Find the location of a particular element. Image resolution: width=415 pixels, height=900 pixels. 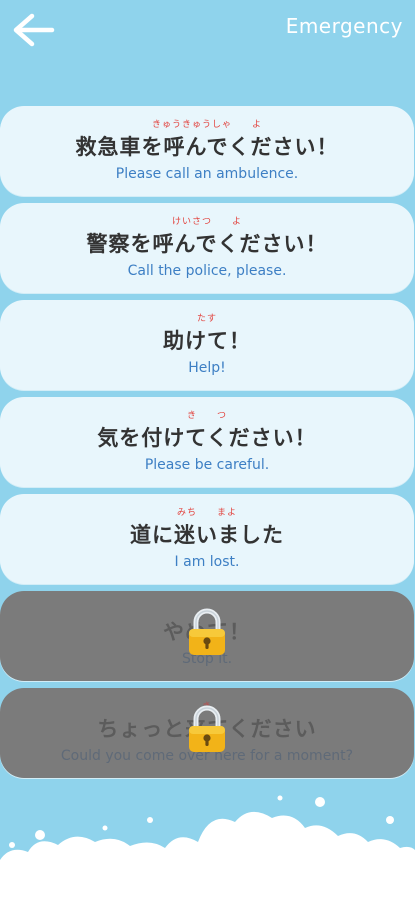

japanese-phrase: 助けて！ is located at coordinates (207, 341).